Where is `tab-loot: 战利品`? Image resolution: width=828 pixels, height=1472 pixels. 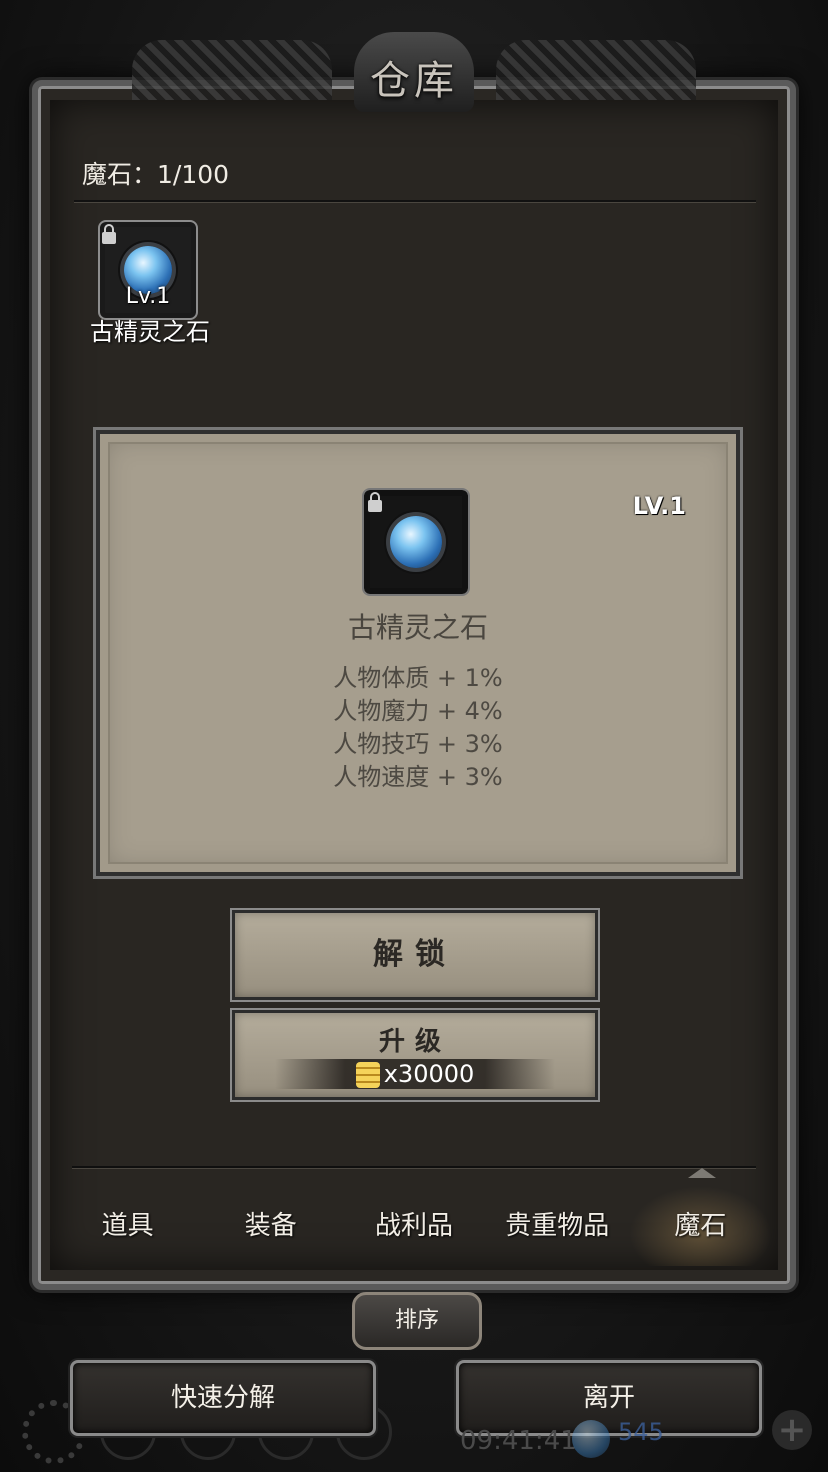
tab-loot: 战利品 is located at coordinates (413, 1226).